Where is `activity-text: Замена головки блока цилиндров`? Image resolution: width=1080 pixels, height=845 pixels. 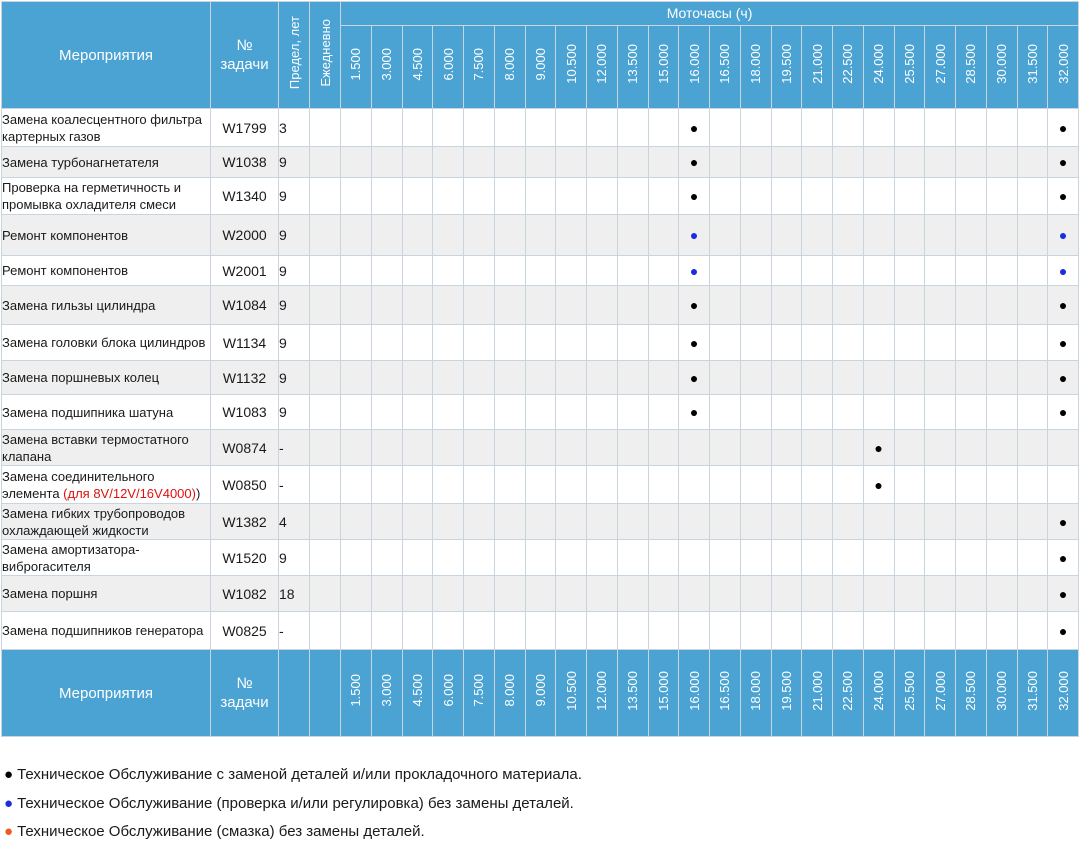
activity-text: Замена головки блока цилиндров is located at coordinates (104, 342).